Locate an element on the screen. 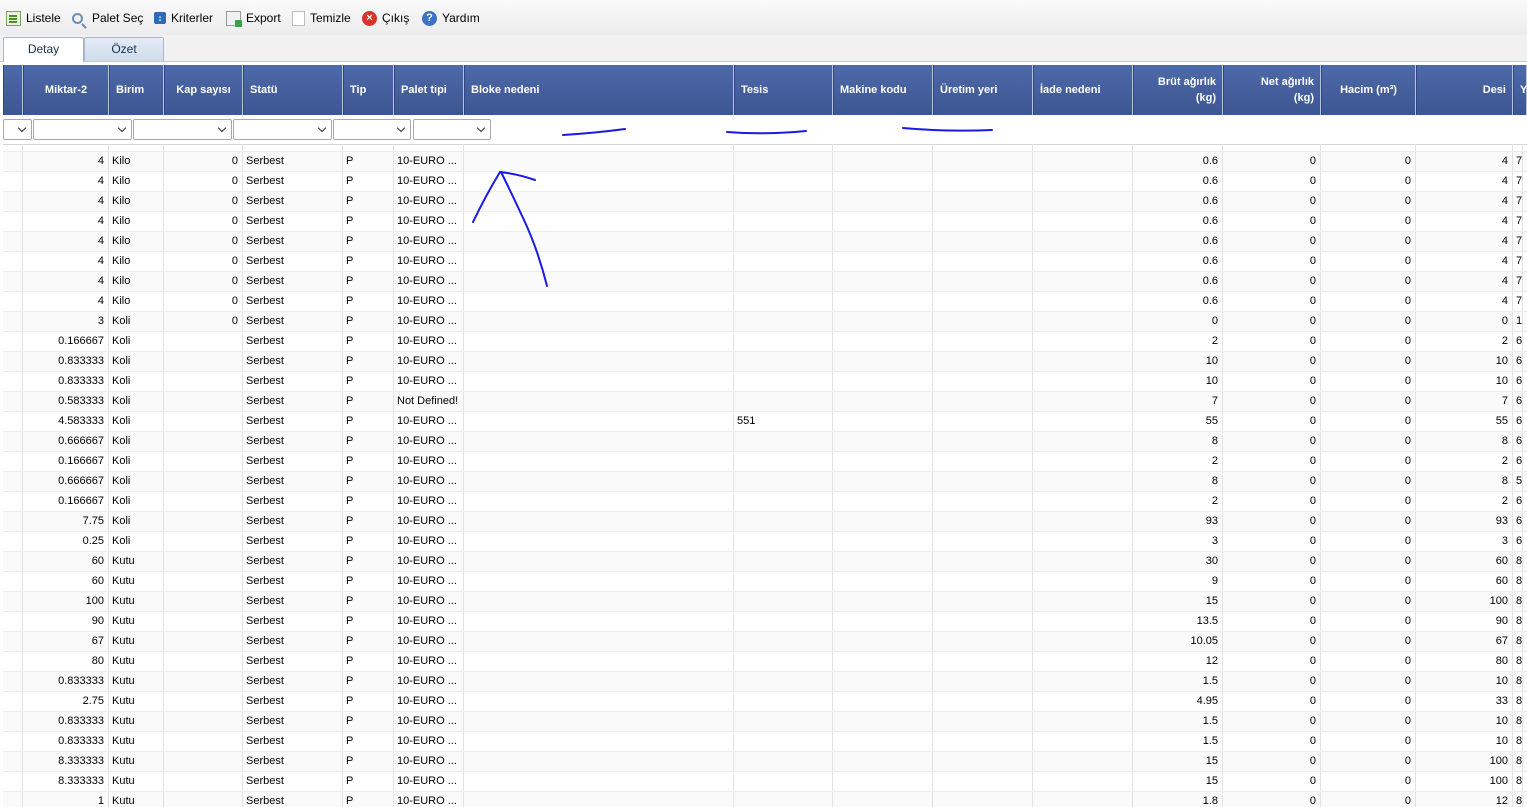  cell-birim: G is located at coordinates (136, 147).